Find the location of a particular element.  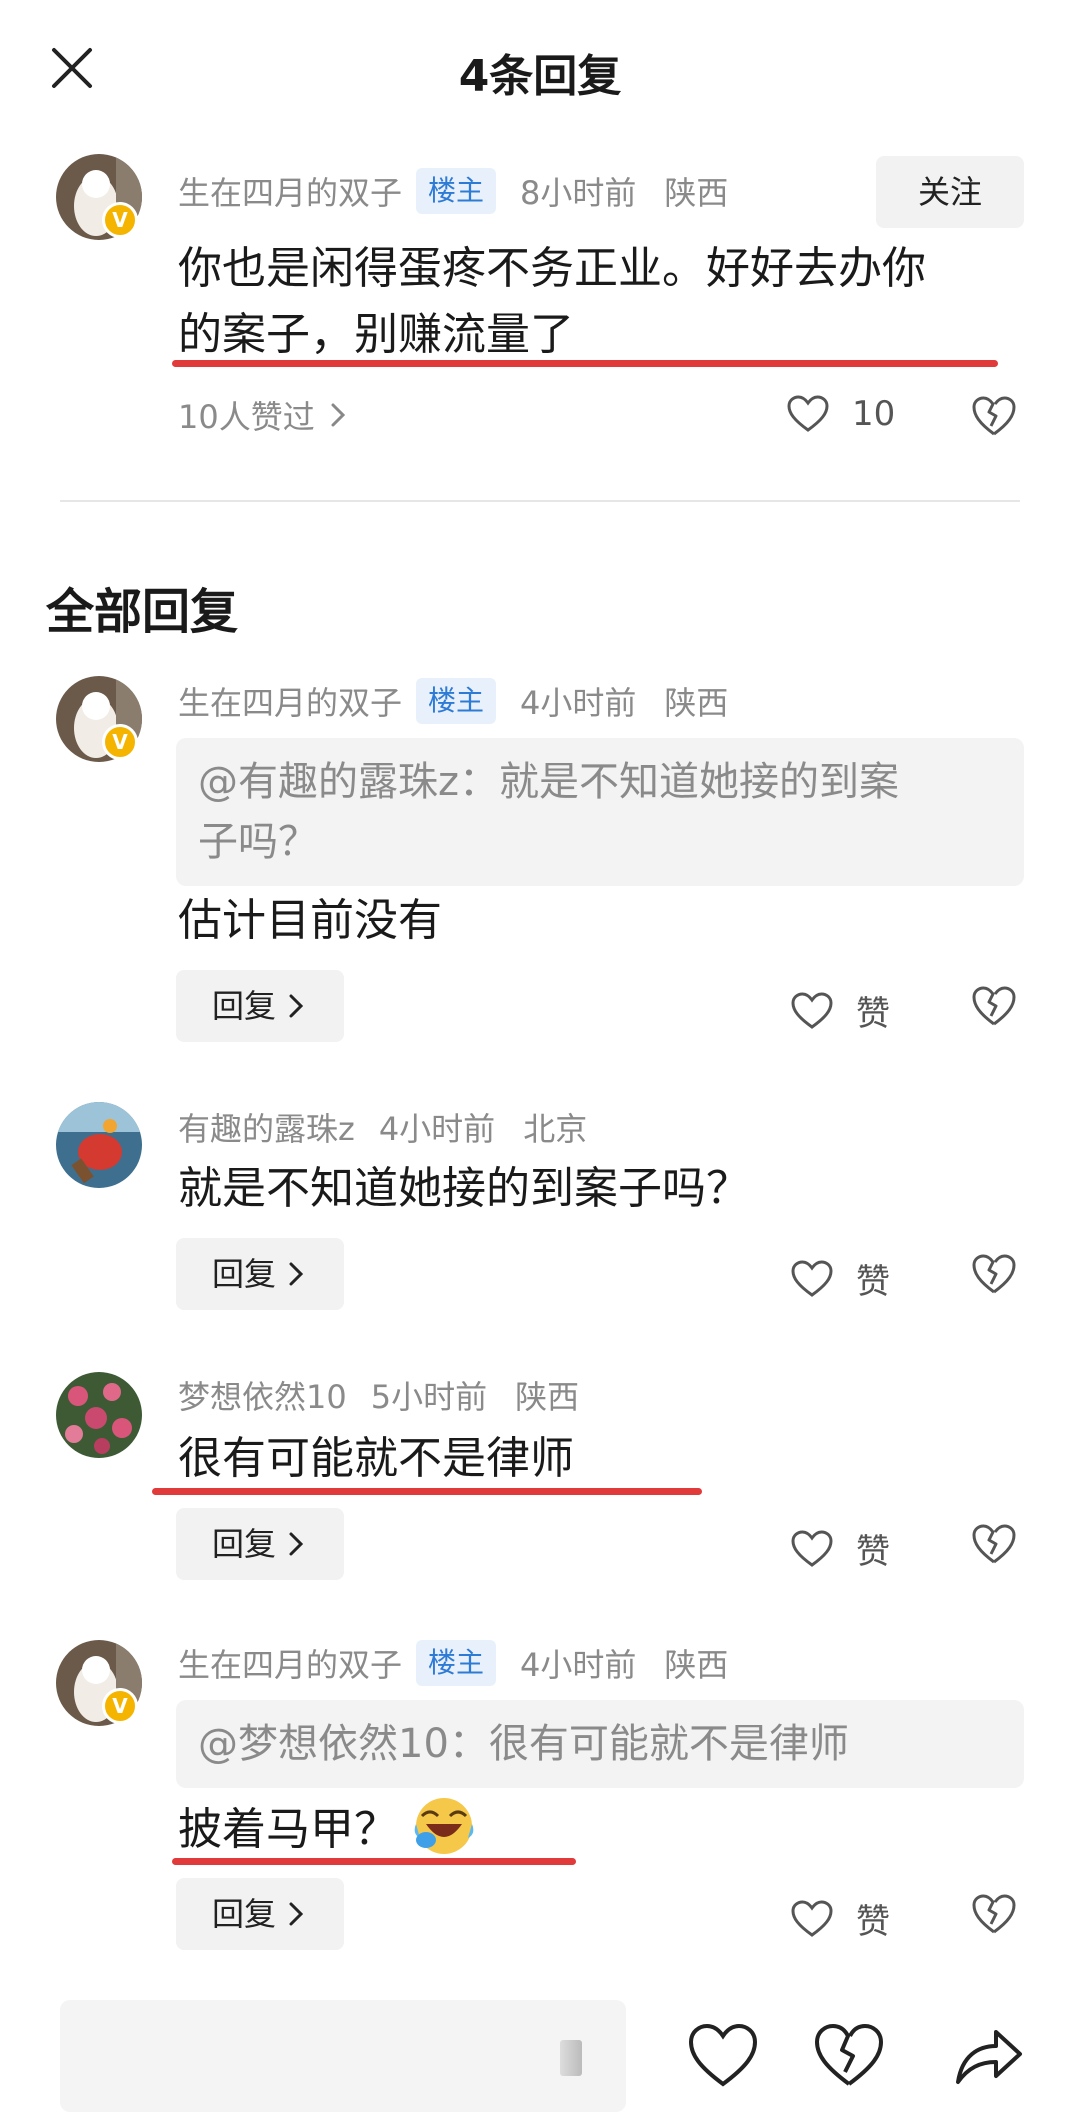

comment-input is located at coordinates (343, 2056).